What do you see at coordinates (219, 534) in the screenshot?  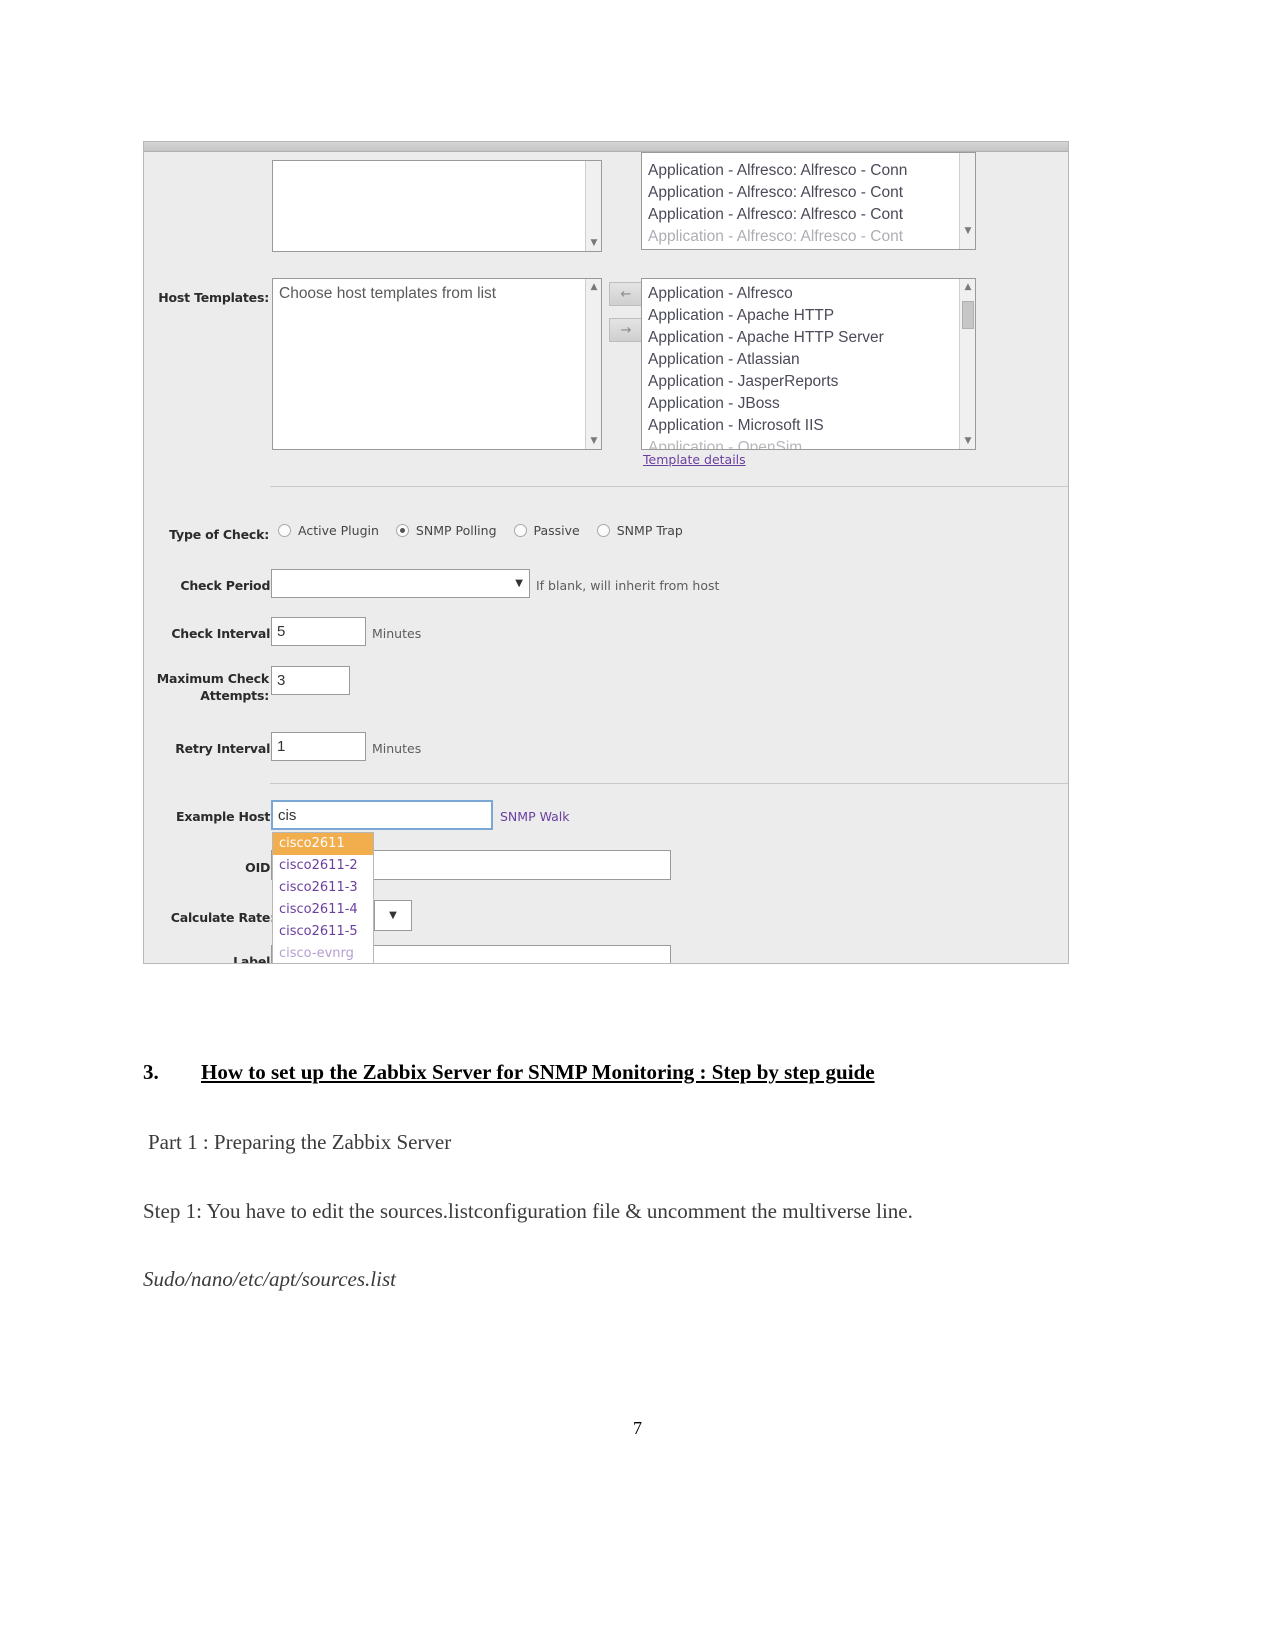 I see `type-of-check-label: Type of Check:` at bounding box center [219, 534].